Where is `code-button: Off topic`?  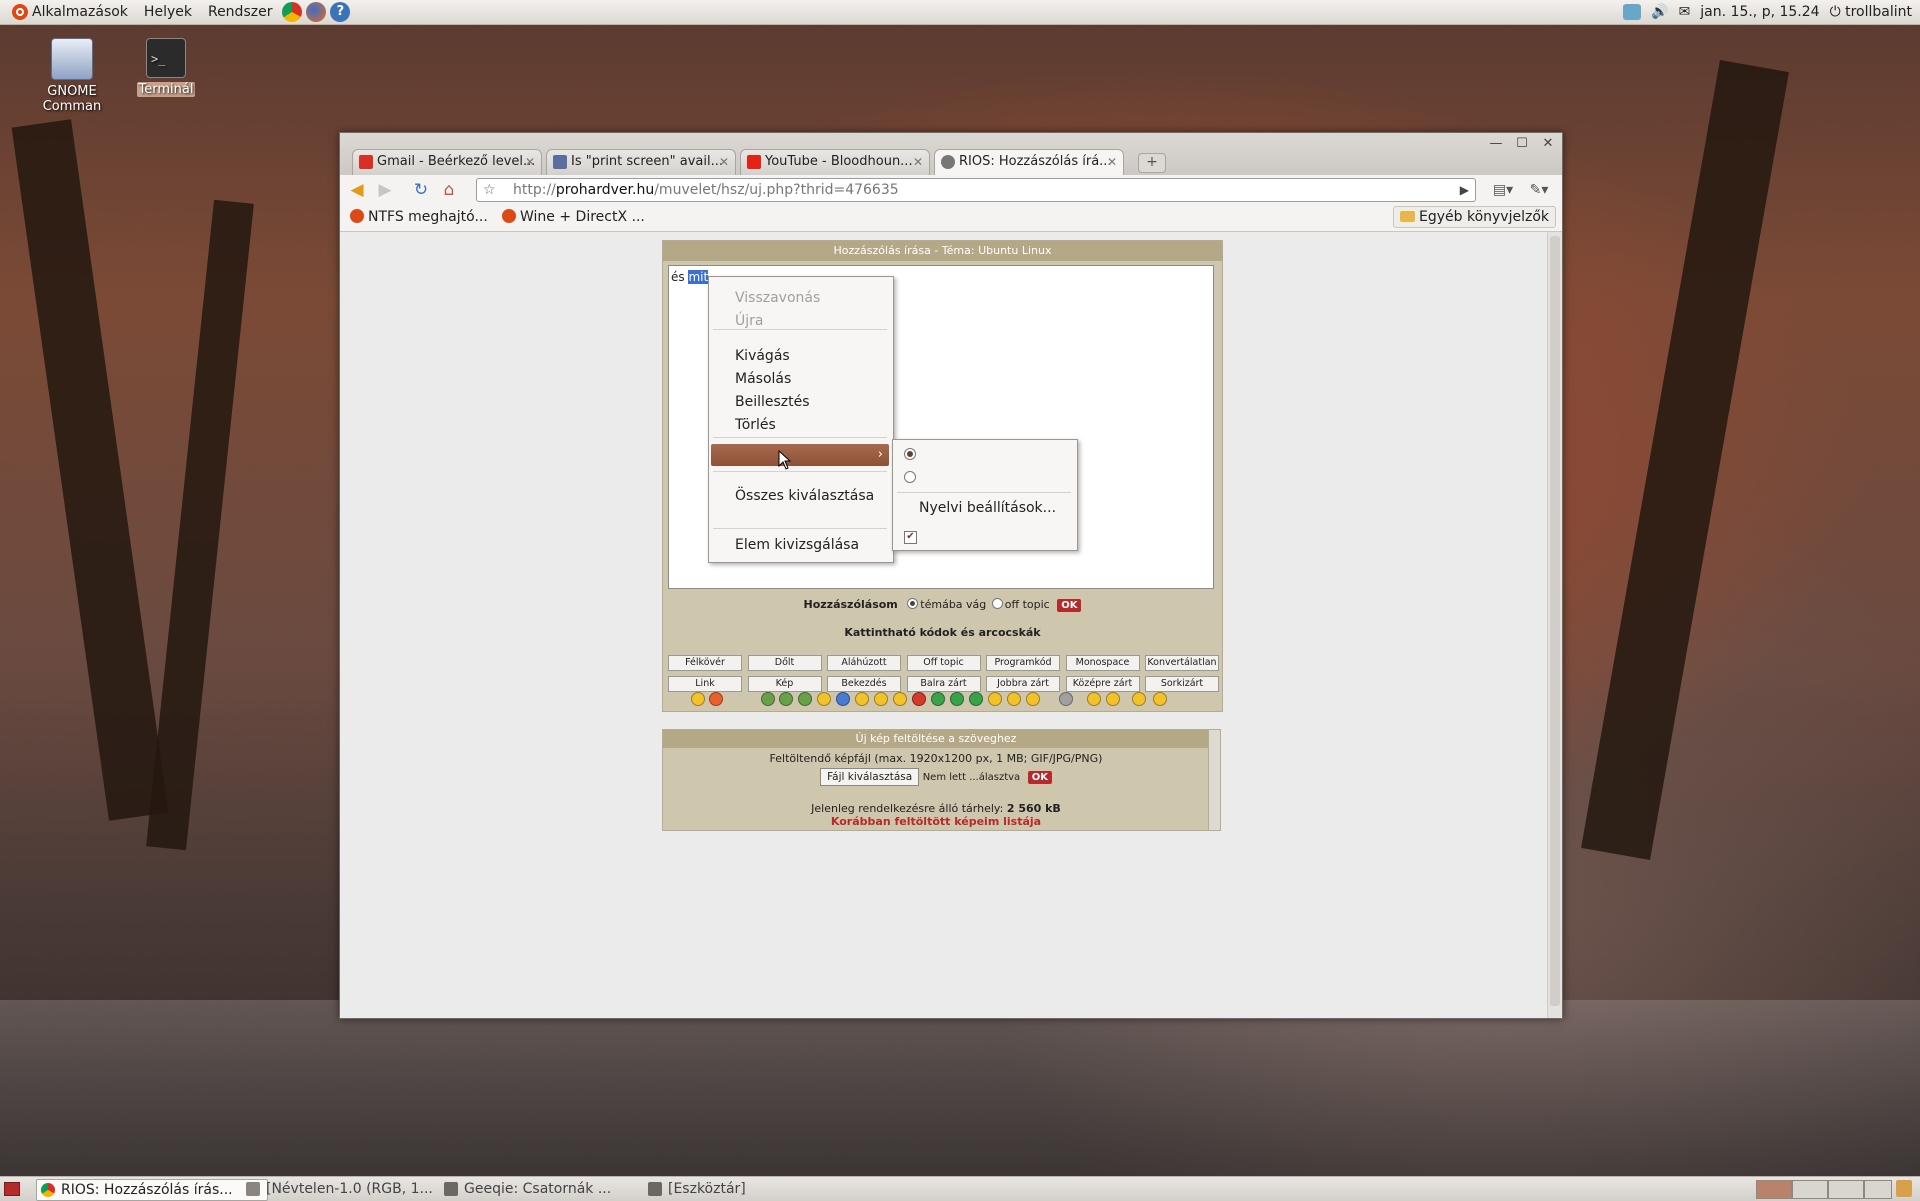 code-button: Off topic is located at coordinates (943, 663).